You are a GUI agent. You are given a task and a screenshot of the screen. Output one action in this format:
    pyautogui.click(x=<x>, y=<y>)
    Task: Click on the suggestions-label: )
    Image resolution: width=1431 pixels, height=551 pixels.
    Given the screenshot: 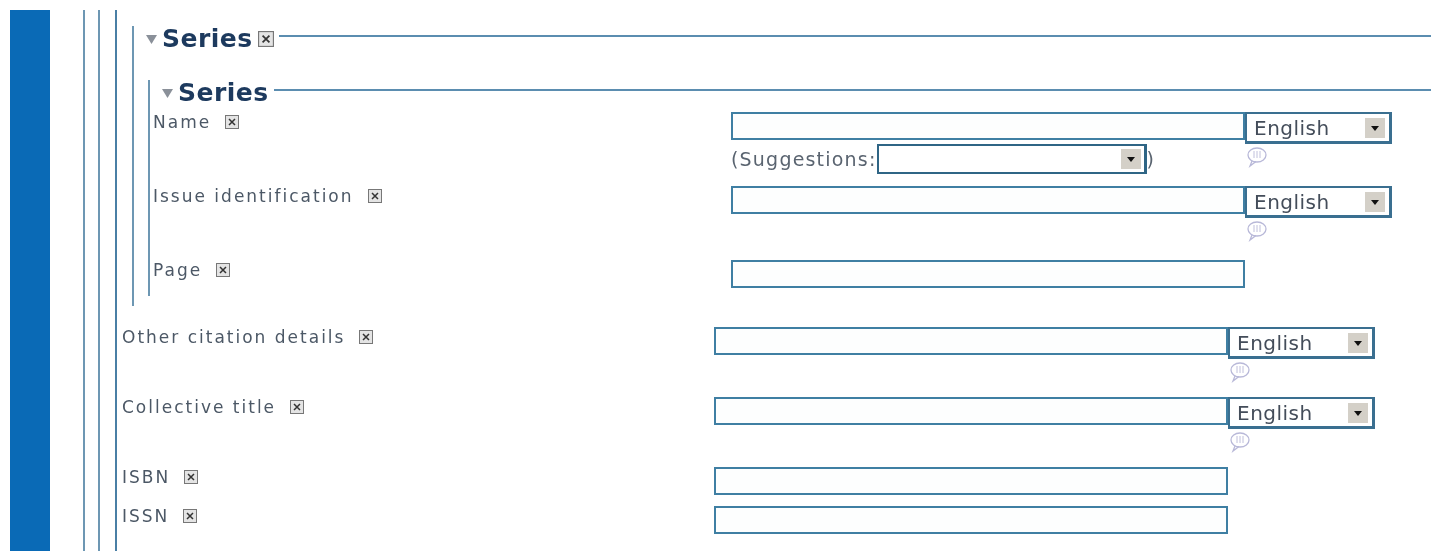 What is the action you would take?
    pyautogui.click(x=1151, y=159)
    